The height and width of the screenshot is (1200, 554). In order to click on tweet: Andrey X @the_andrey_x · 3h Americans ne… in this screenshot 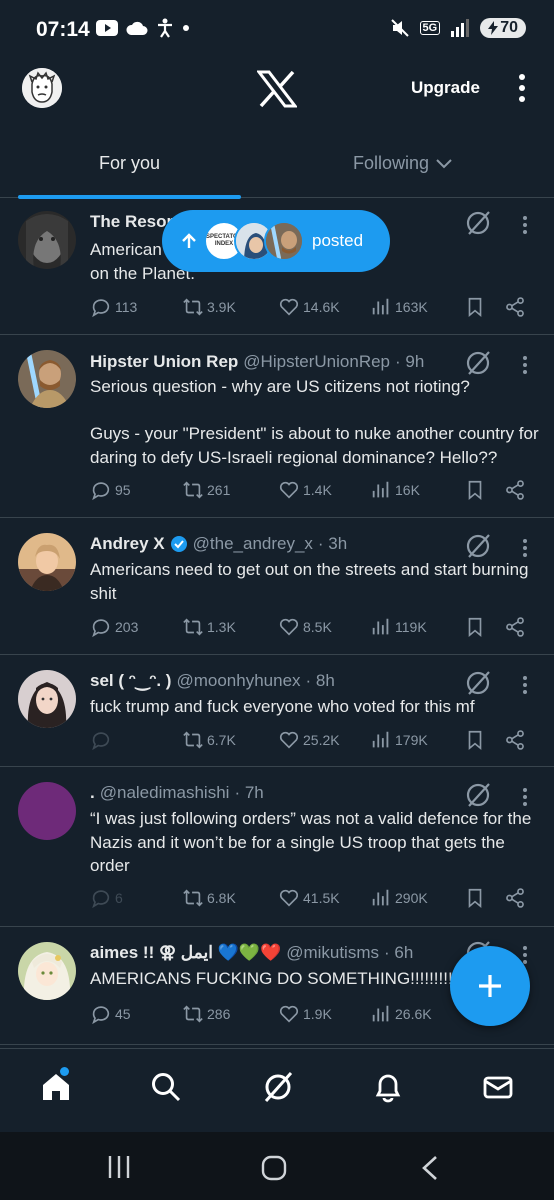, I will do `click(277, 586)`.